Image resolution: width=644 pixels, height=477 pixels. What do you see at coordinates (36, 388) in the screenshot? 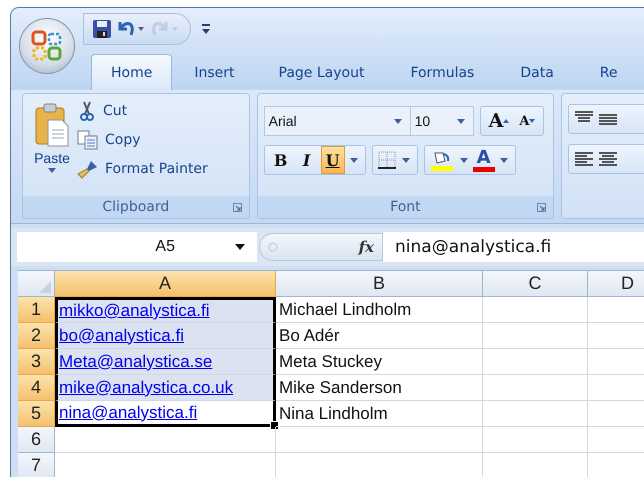
I see `row-header: 4` at bounding box center [36, 388].